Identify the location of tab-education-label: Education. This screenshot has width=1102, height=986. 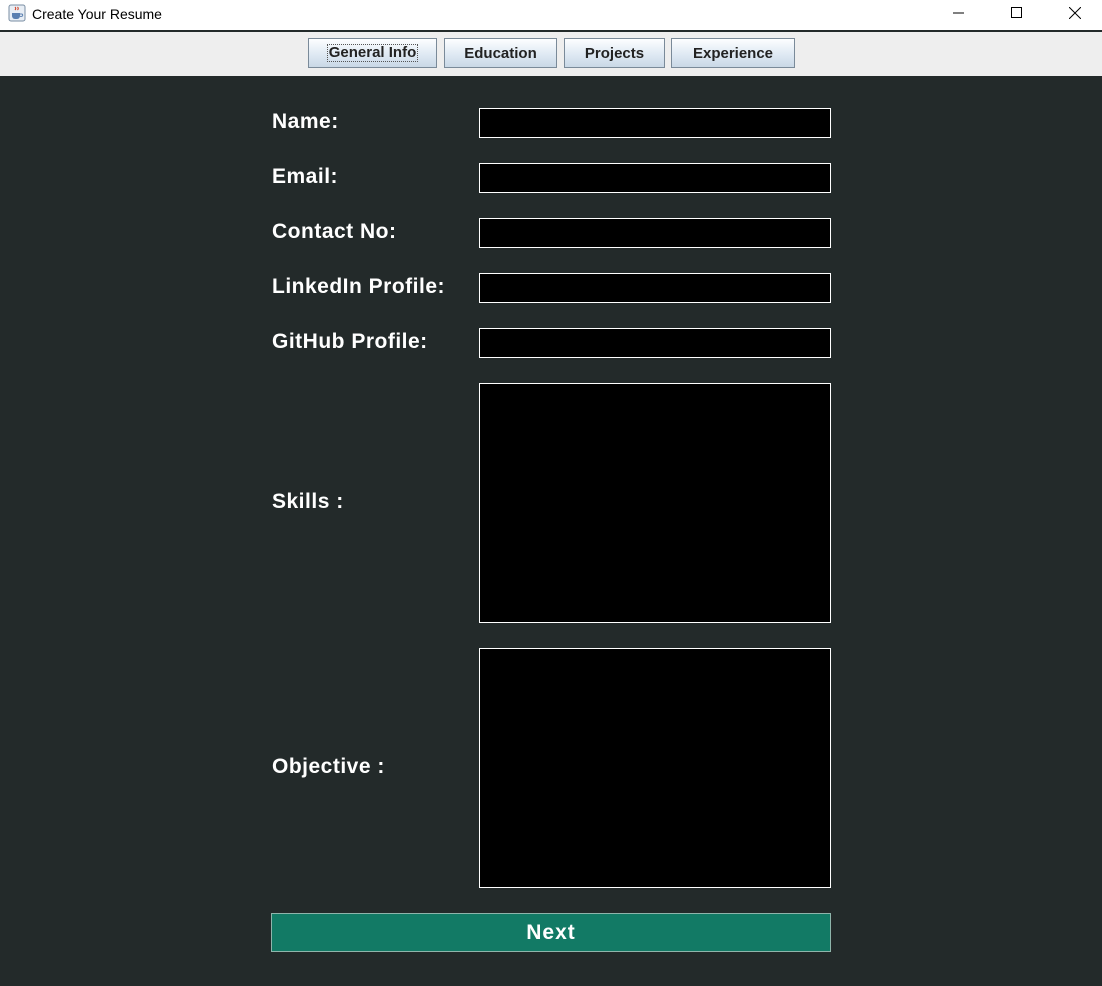
(500, 53).